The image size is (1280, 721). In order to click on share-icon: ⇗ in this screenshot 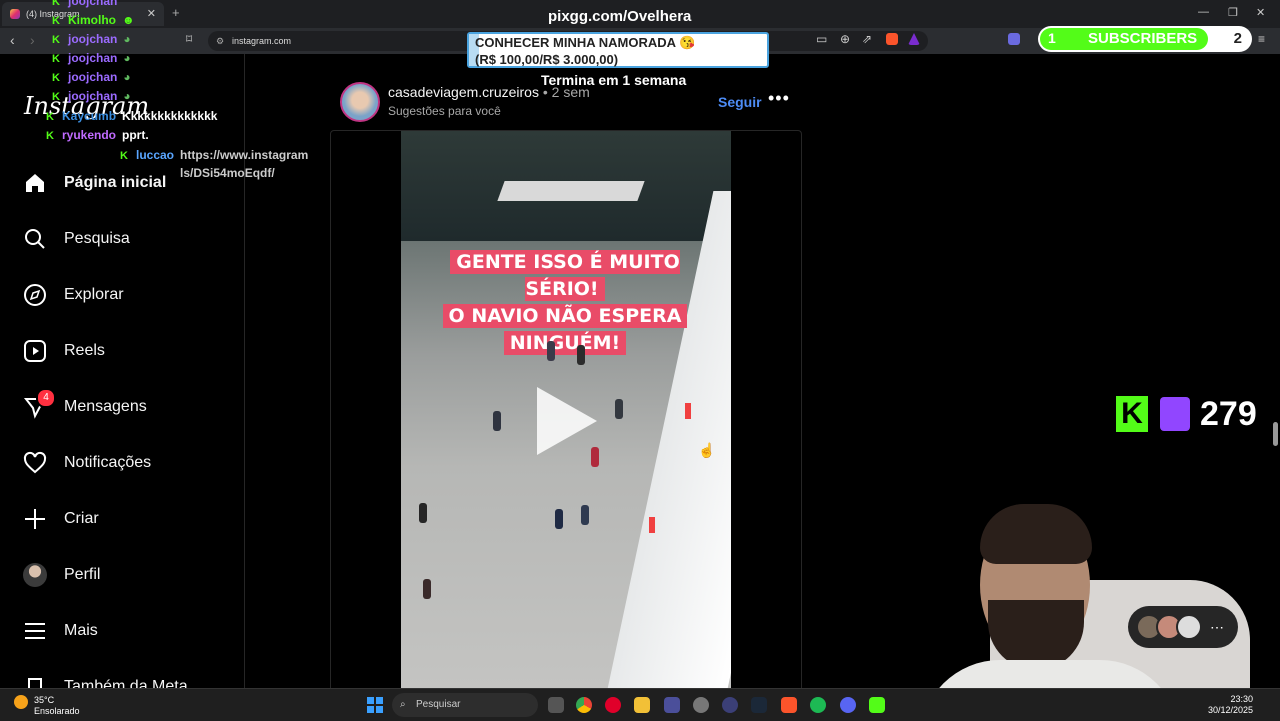, I will do `click(867, 39)`.